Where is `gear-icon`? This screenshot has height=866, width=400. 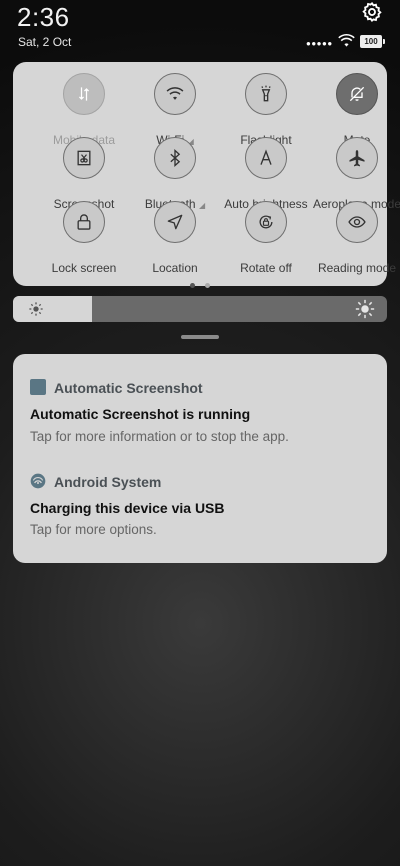 gear-icon is located at coordinates (372, 12).